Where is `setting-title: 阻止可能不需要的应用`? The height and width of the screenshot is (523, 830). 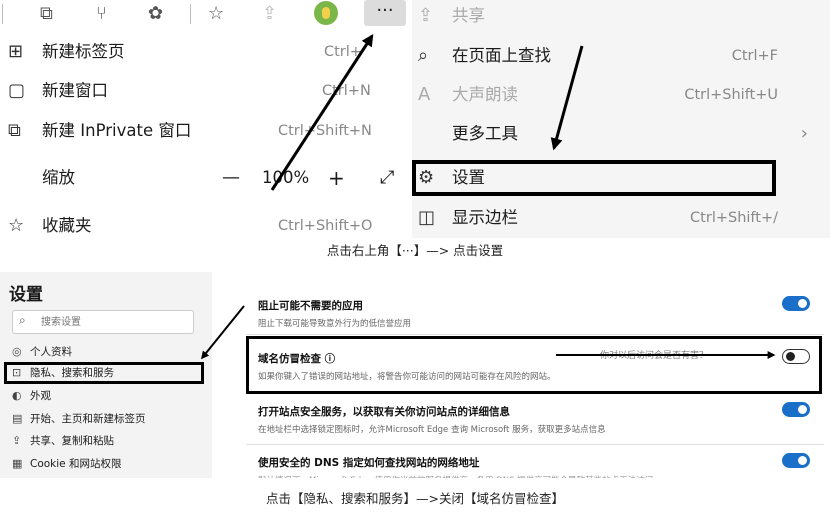
setting-title: 阻止可能不需要的应用 is located at coordinates (310, 306).